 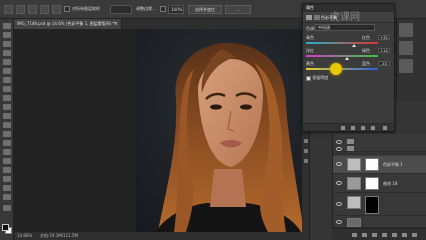 I want to click on size-field, so click(x=121, y=9).